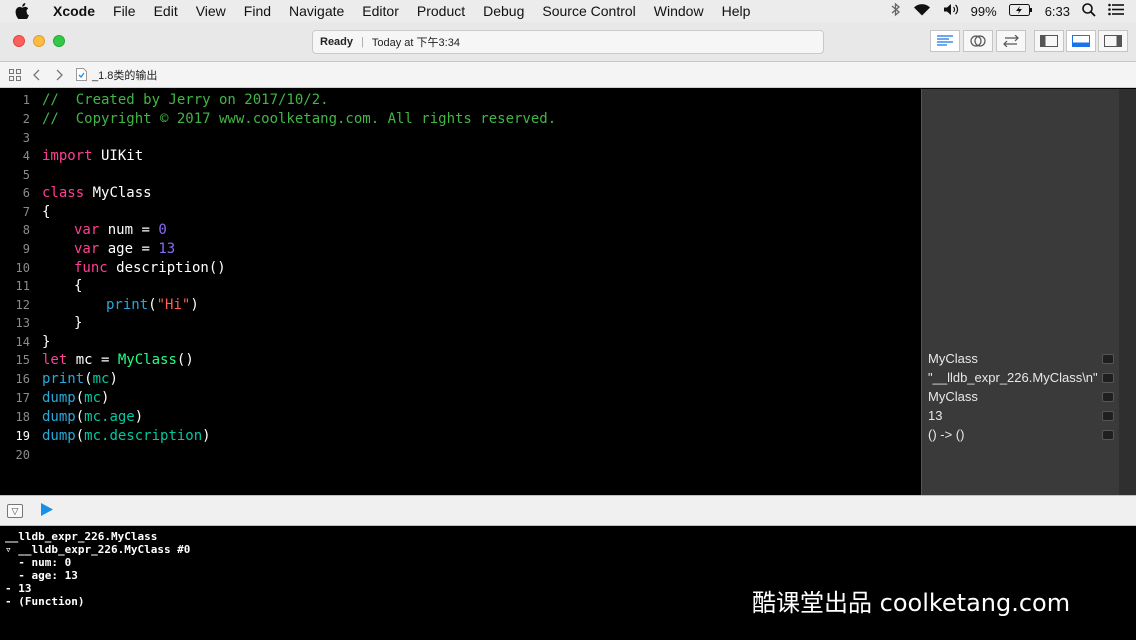 This screenshot has height=640, width=1136. Describe the element at coordinates (1089, 11) in the screenshot. I see `spotlight-search-icon` at that location.